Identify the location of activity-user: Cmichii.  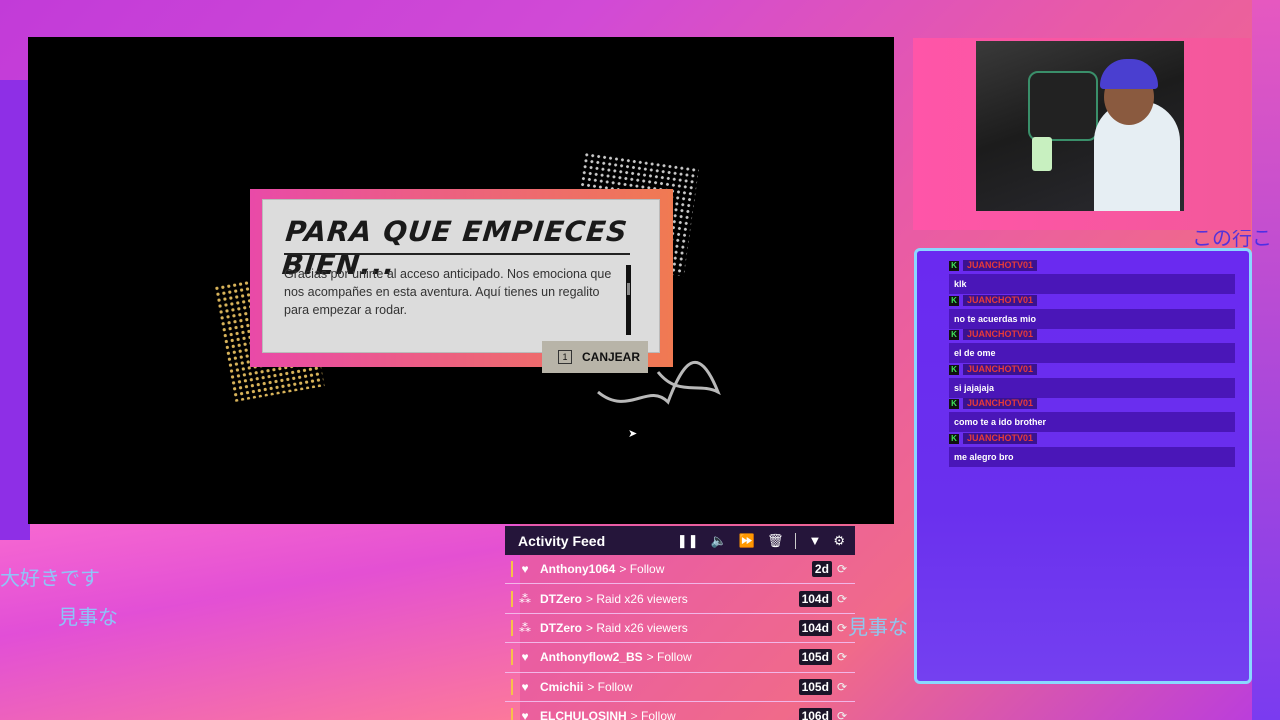
(562, 686).